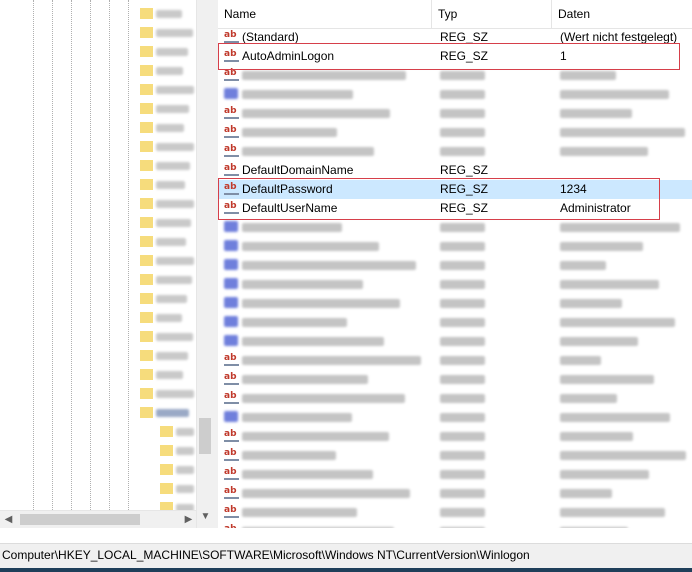  Describe the element at coordinates (325, 14) in the screenshot. I see `column-header-name: Name` at that location.